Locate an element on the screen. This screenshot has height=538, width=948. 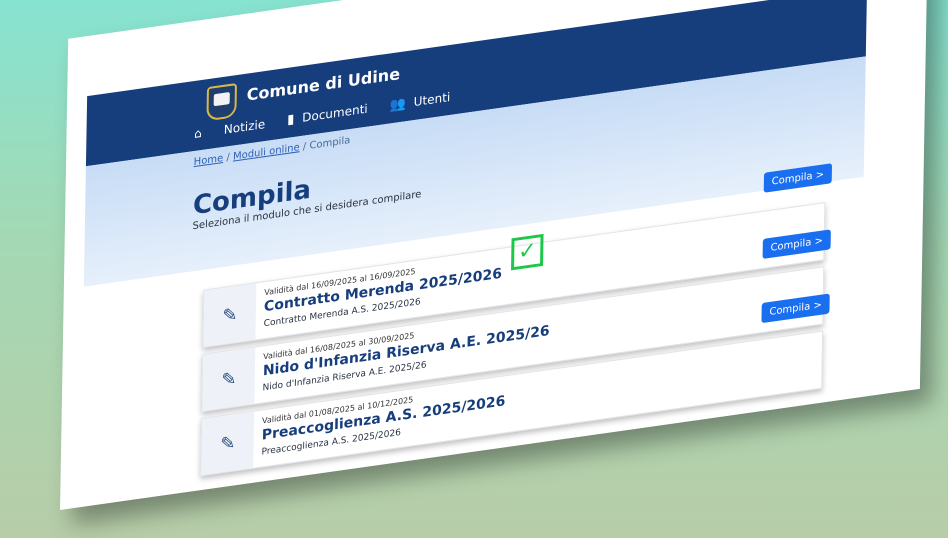
check-overlay-icon: ✓ is located at coordinates (527, 252).